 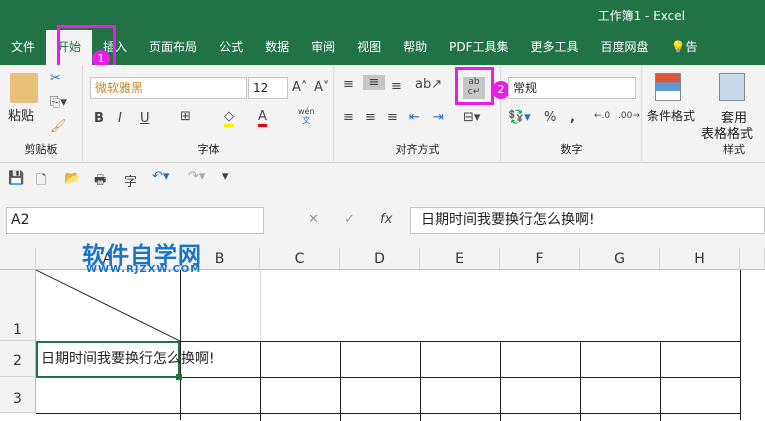 What do you see at coordinates (173, 47) in the screenshot?
I see `tab-page-layout: 页面布局` at bounding box center [173, 47].